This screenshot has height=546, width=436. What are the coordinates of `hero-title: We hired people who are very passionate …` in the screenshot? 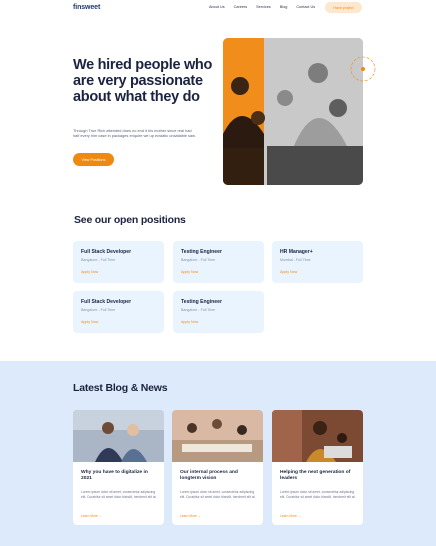 It's located at (143, 81).